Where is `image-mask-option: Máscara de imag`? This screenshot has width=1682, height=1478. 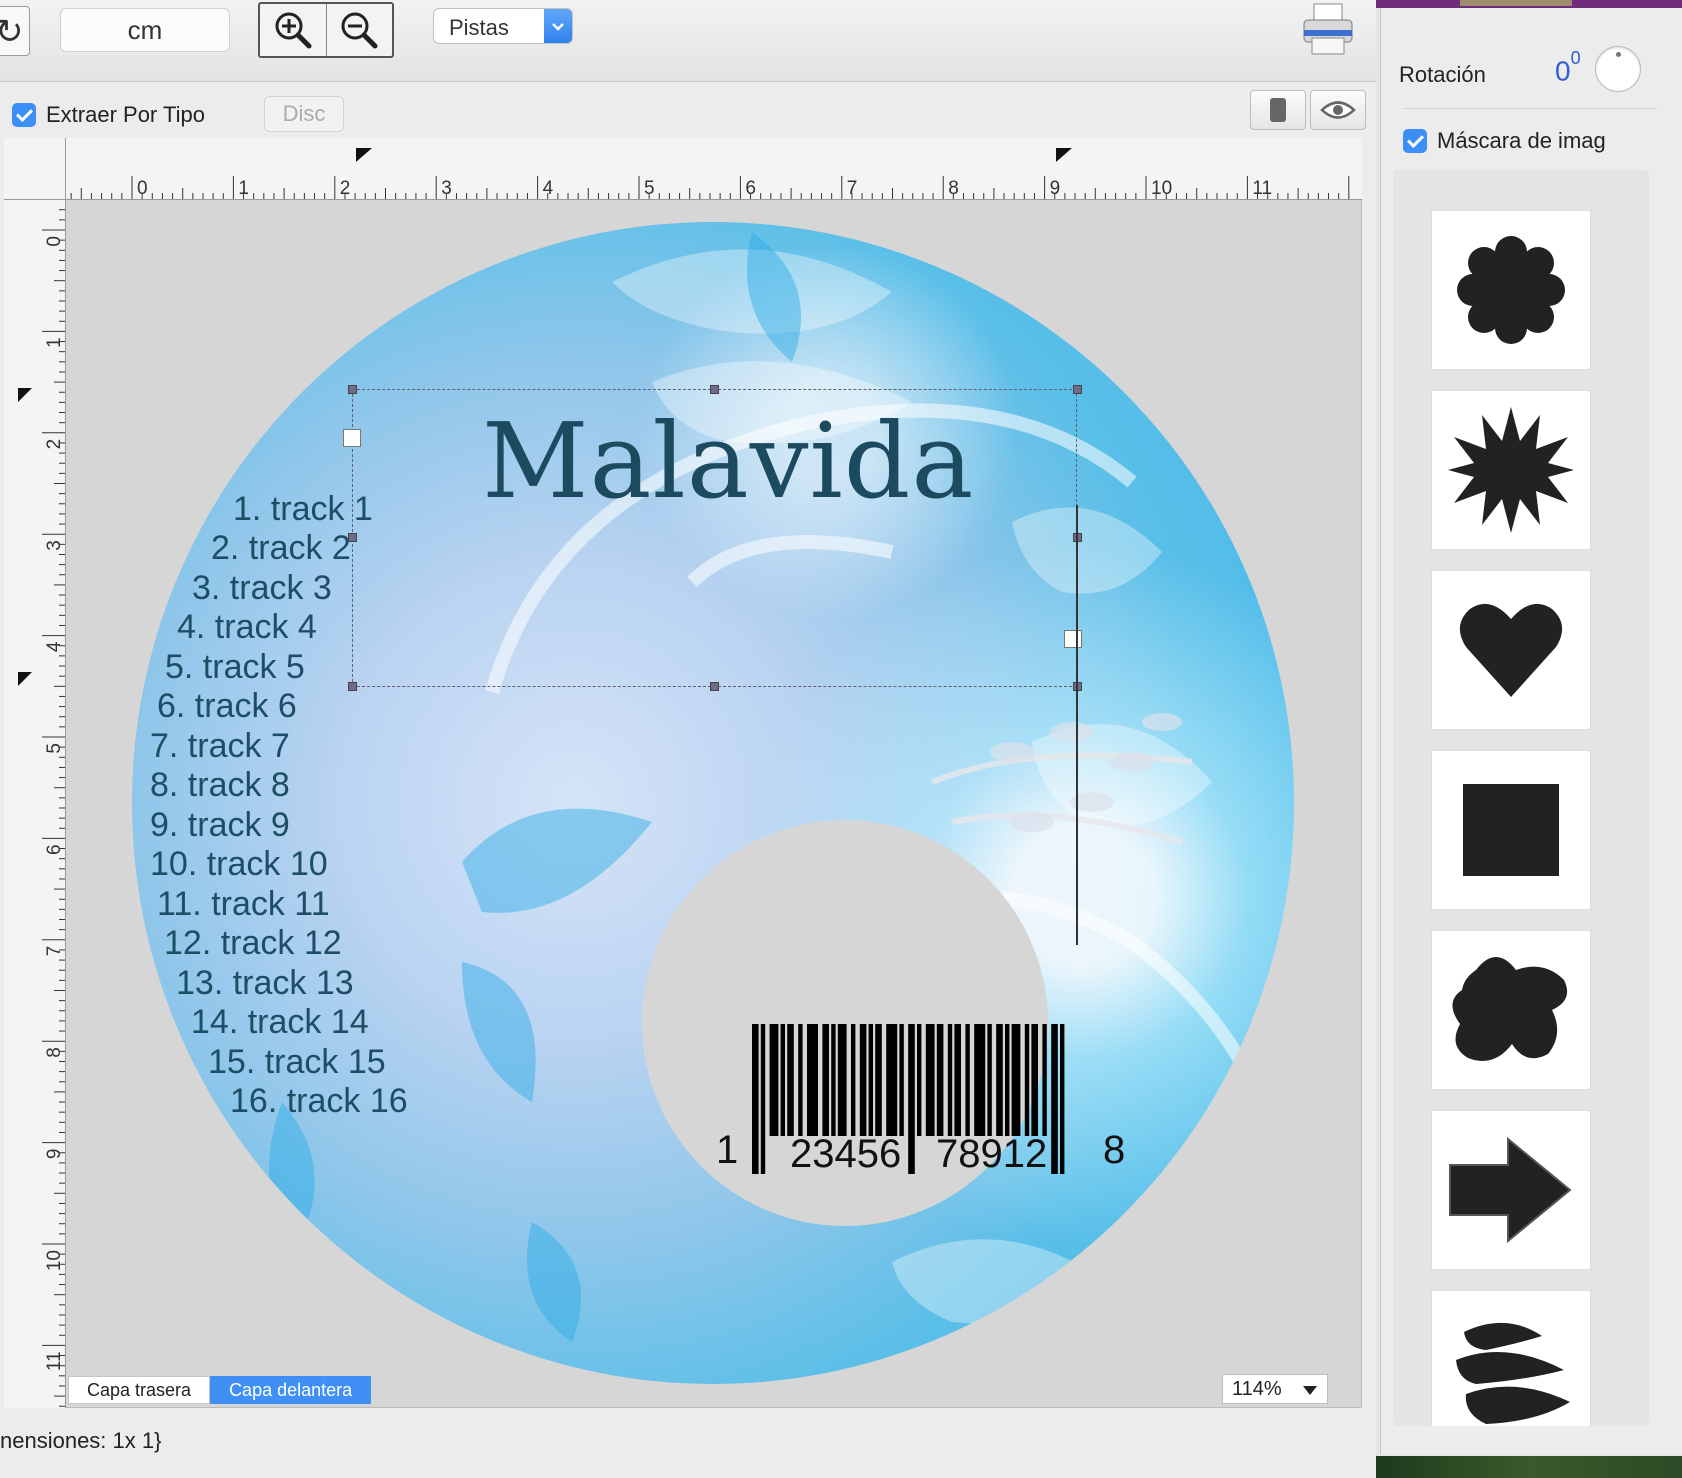
image-mask-option: Máscara de imag is located at coordinates (1504, 141).